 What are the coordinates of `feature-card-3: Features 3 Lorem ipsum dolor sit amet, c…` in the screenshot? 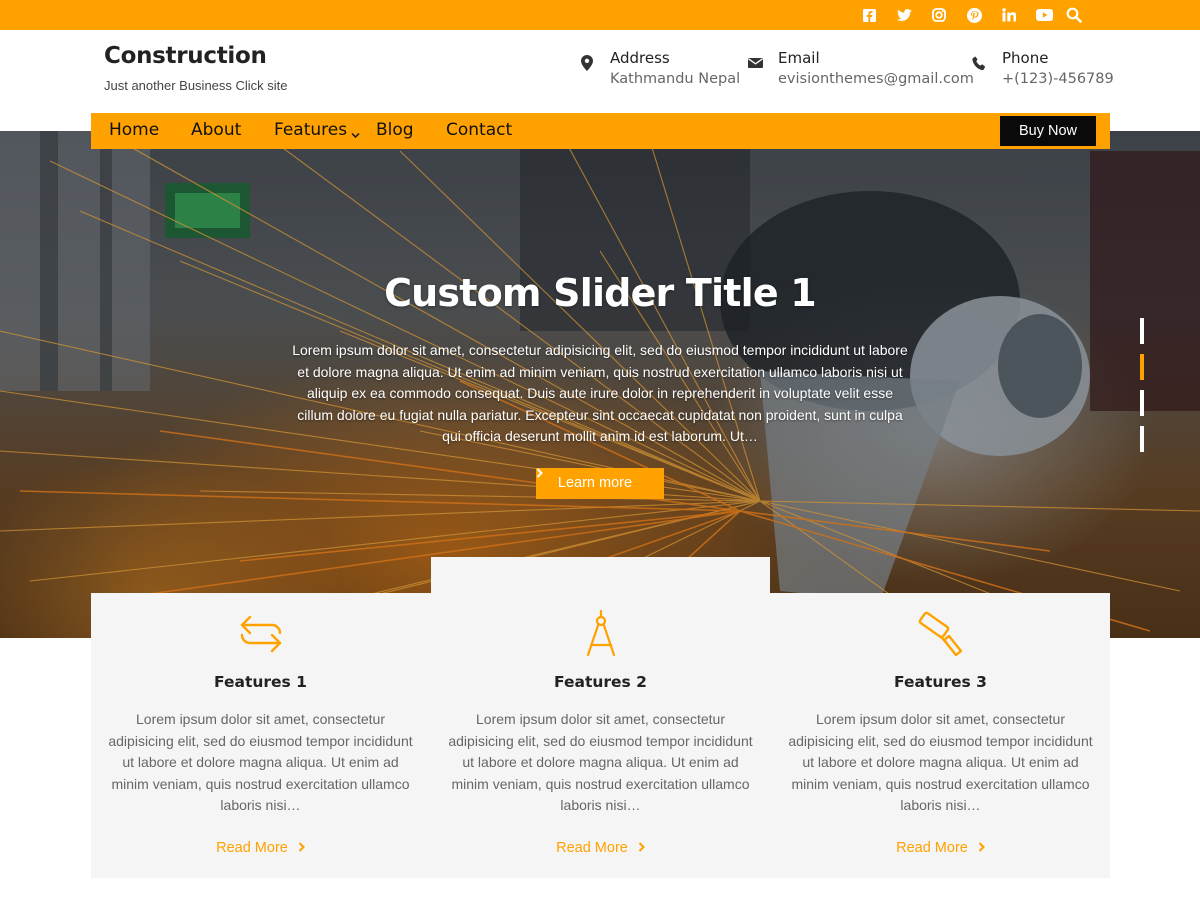 It's located at (940, 735).